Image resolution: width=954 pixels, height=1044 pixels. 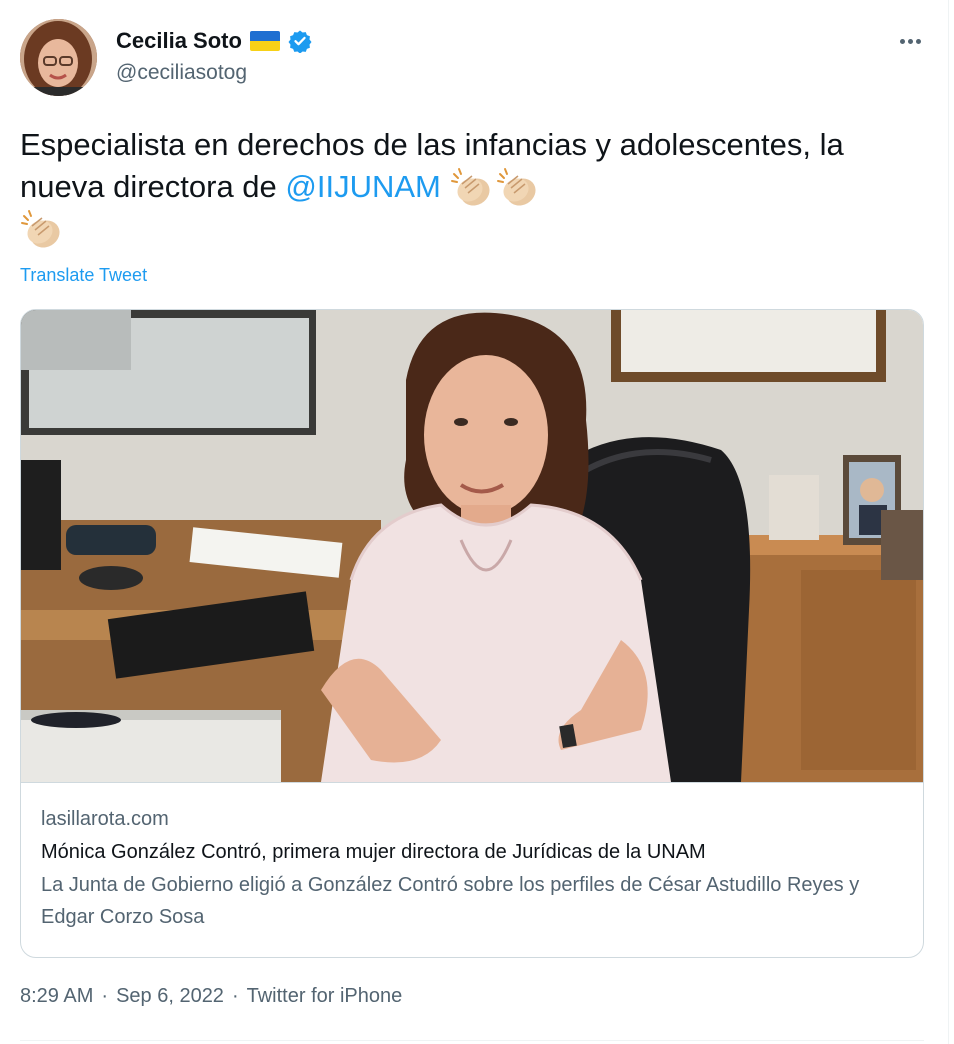 I want to click on author-name-row: Cecilia Soto, so click(x=214, y=41).